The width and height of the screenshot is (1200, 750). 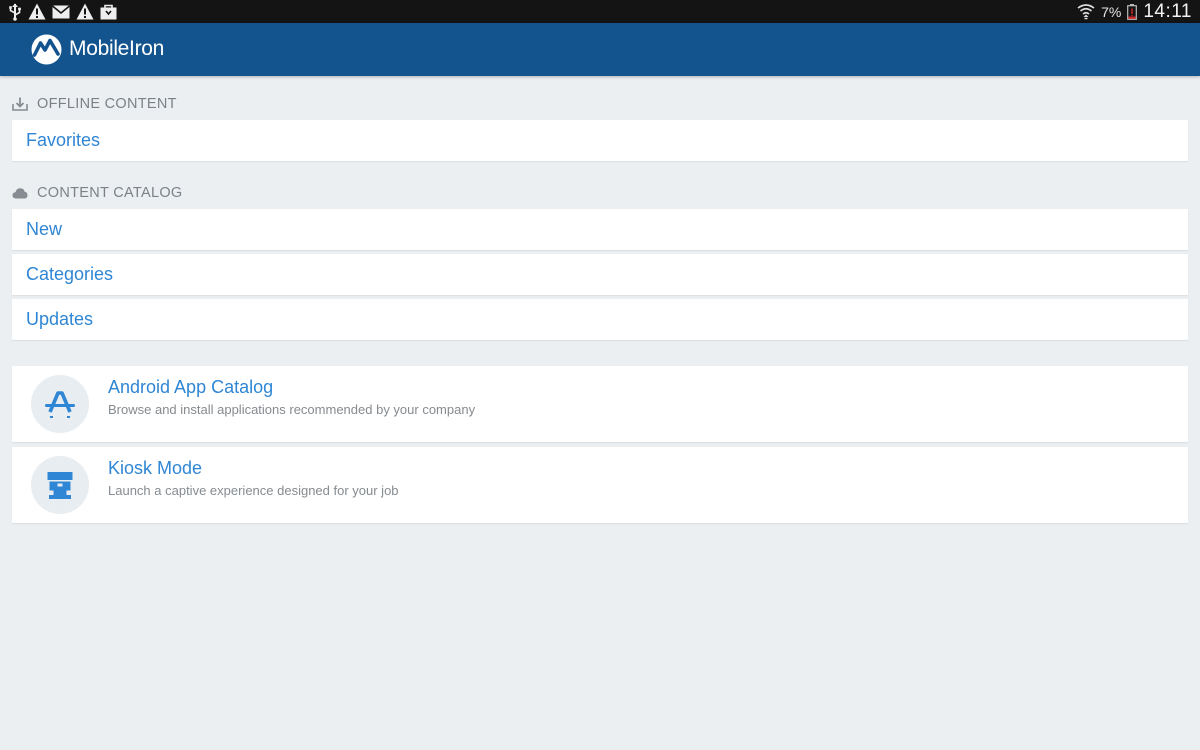 I want to click on battery-low-icon, so click(x=1132, y=11).